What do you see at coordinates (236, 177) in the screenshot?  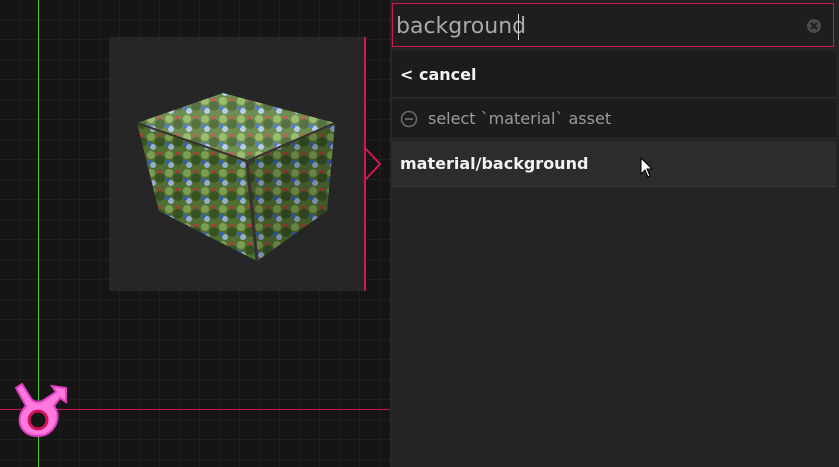 I see `textured-cube-preview` at bounding box center [236, 177].